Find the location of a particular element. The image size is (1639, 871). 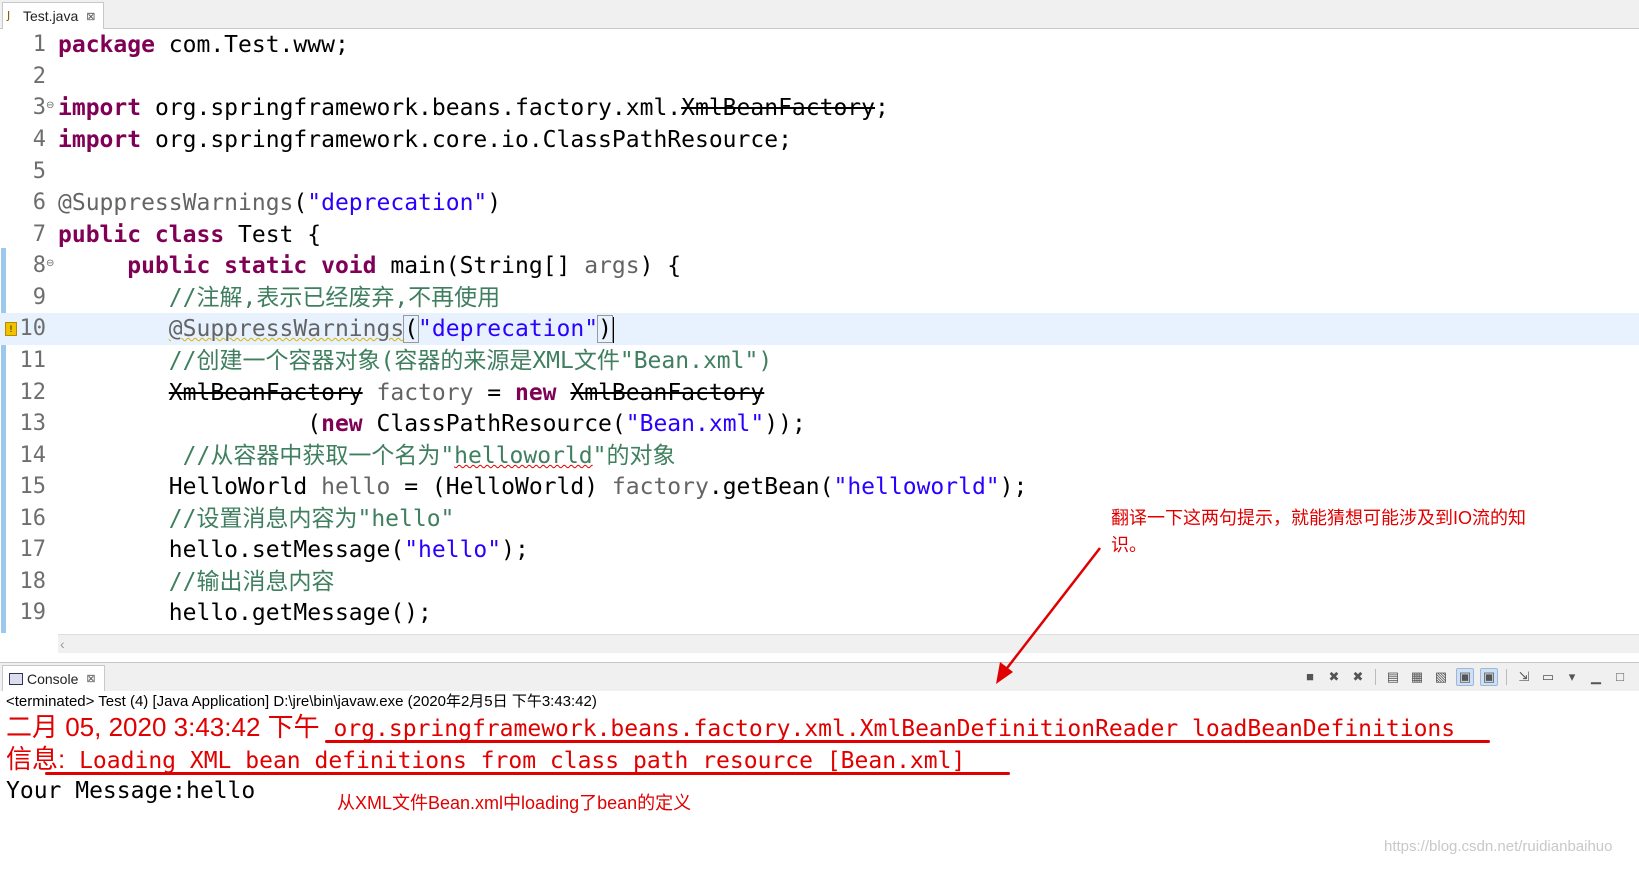

annotation-arrow is located at coordinates (1048, 615).